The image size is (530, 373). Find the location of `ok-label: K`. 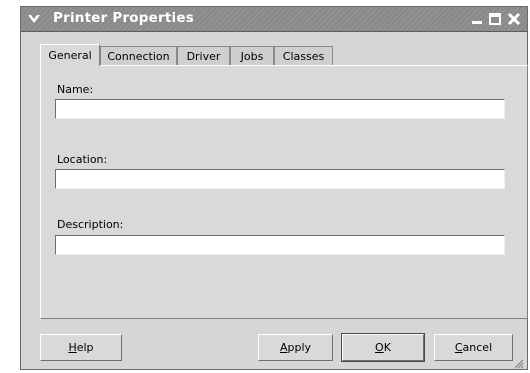

ok-label: K is located at coordinates (387, 347).